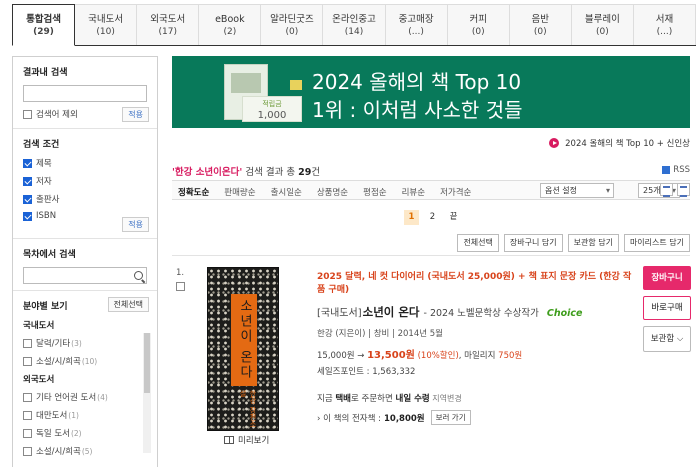  I want to click on add-to-cart-button: 장바구니, so click(667, 278).